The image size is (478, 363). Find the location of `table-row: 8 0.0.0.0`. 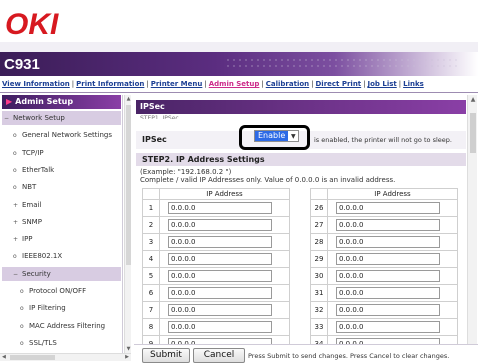

table-row: 8 0.0.0.0 is located at coordinates (216, 327).